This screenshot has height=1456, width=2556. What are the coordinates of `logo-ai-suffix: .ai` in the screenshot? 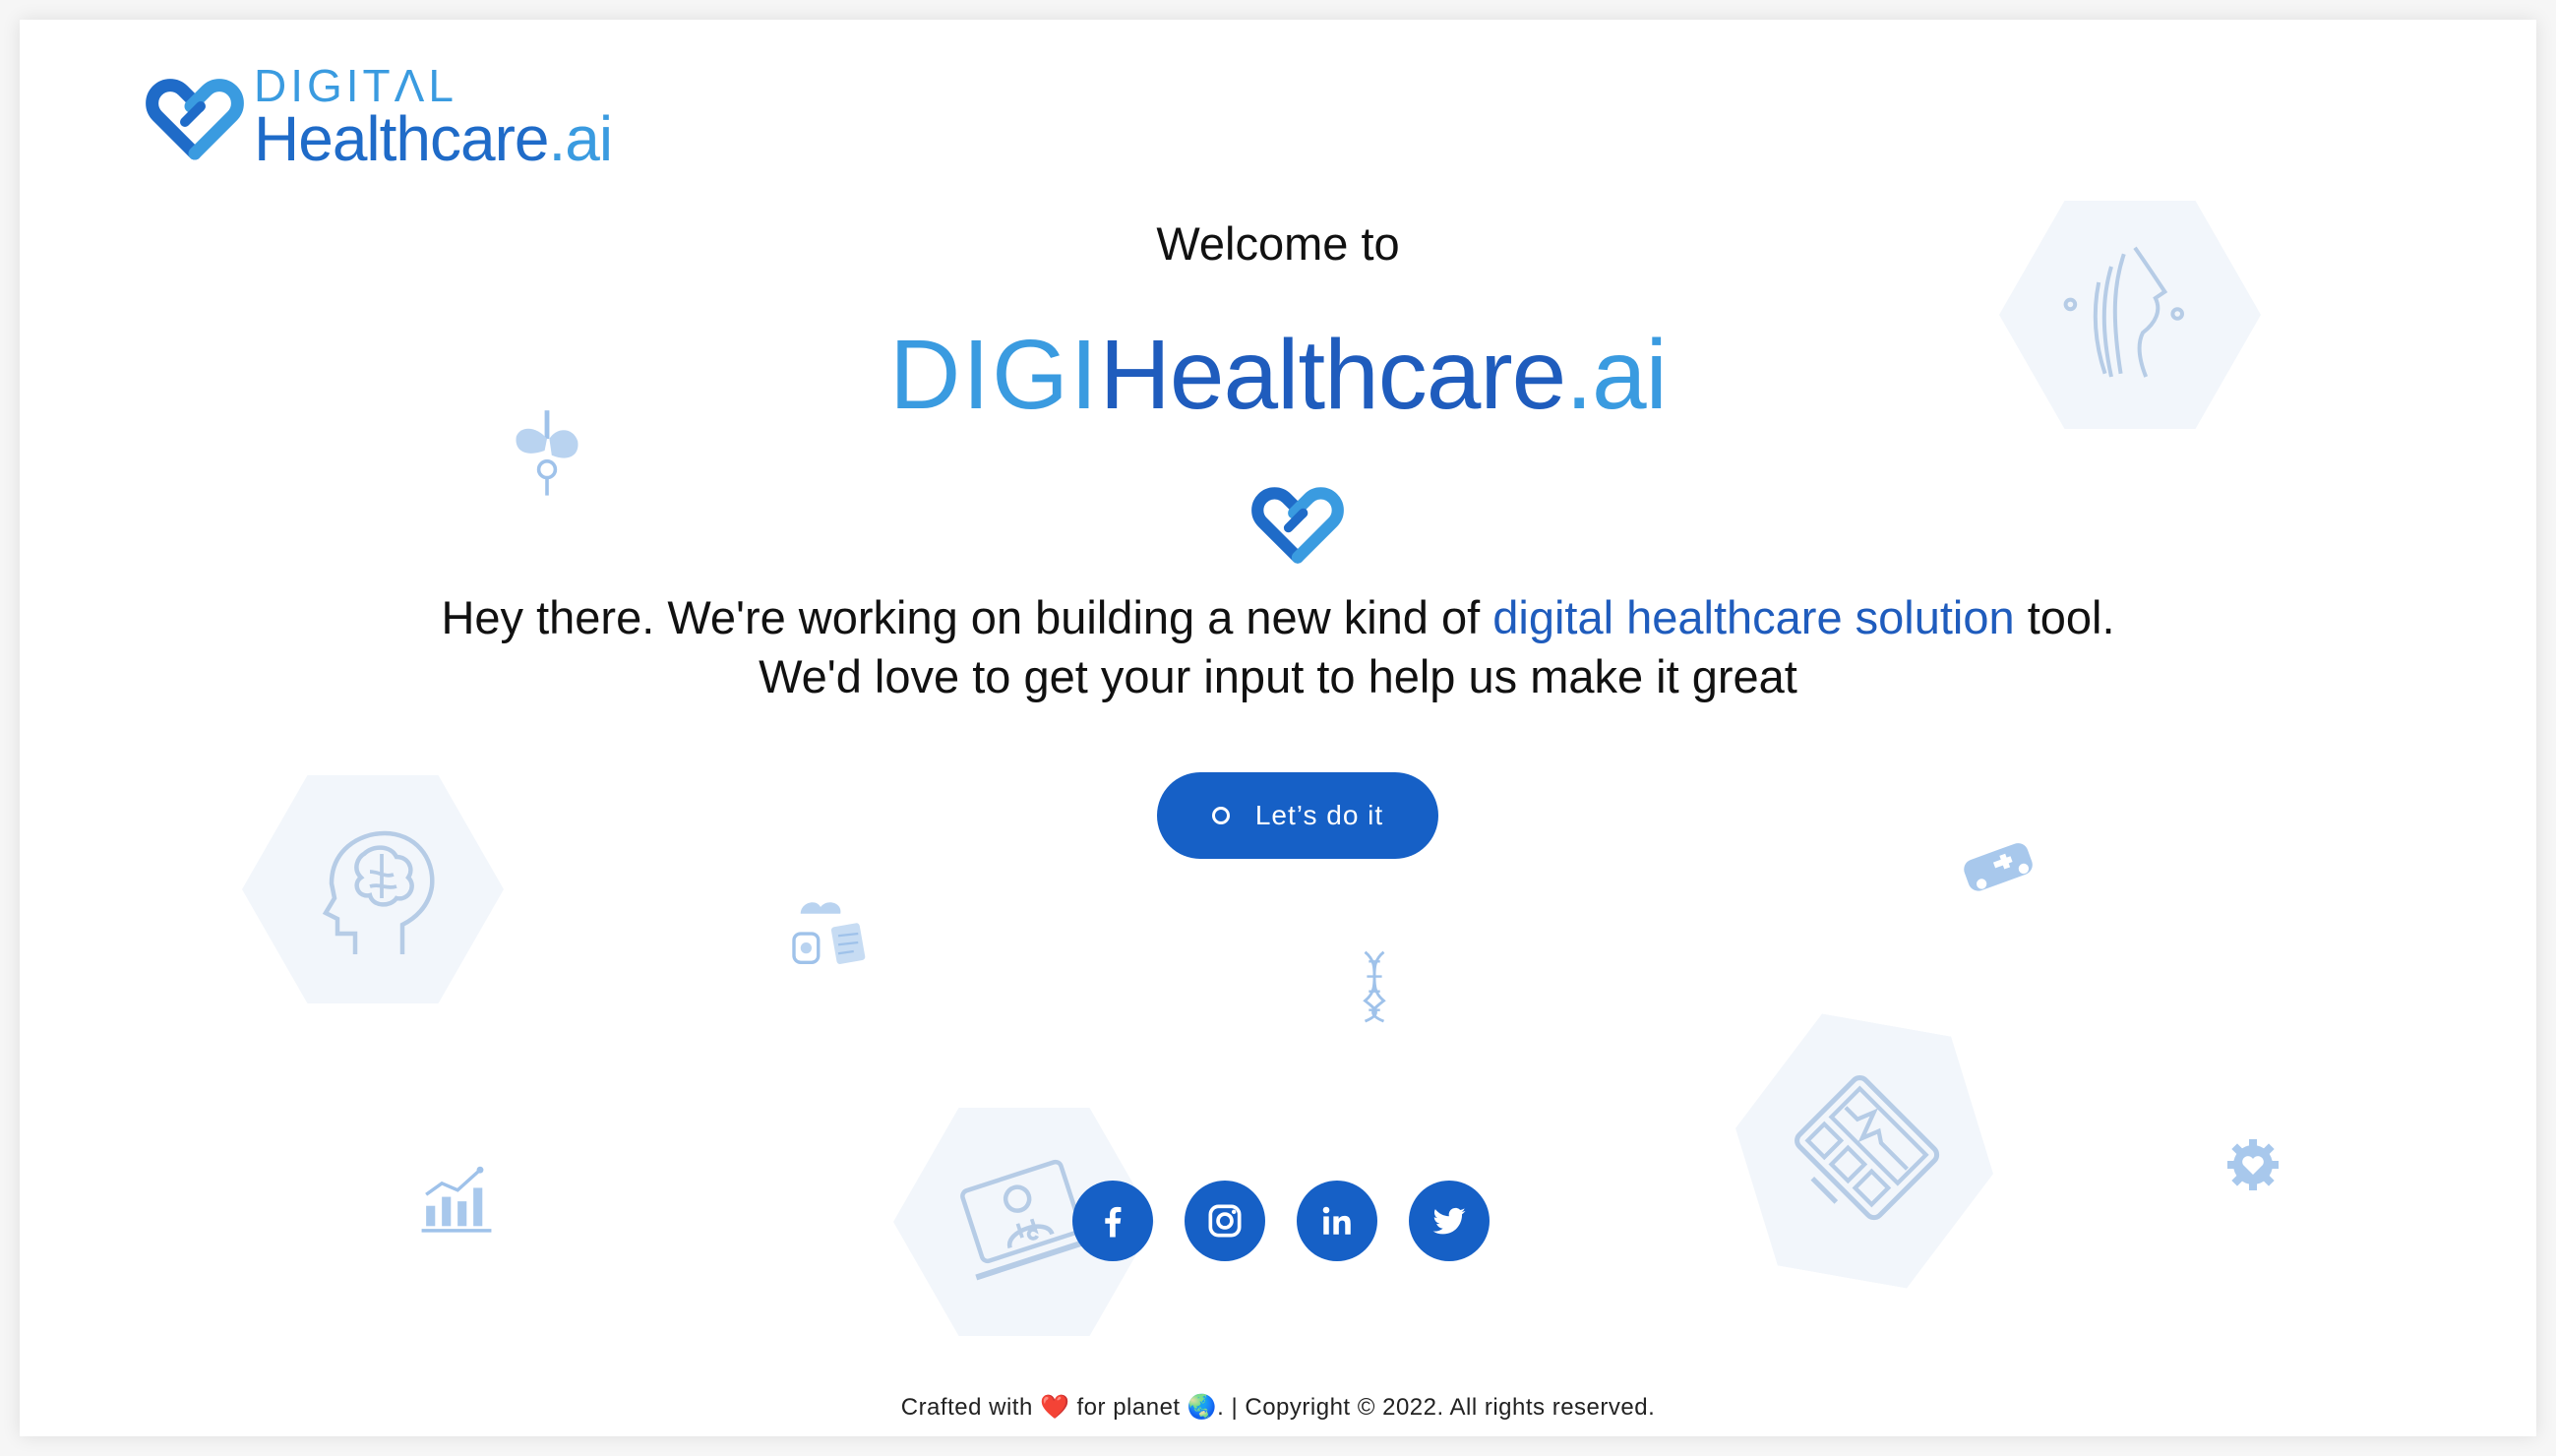 It's located at (581, 138).